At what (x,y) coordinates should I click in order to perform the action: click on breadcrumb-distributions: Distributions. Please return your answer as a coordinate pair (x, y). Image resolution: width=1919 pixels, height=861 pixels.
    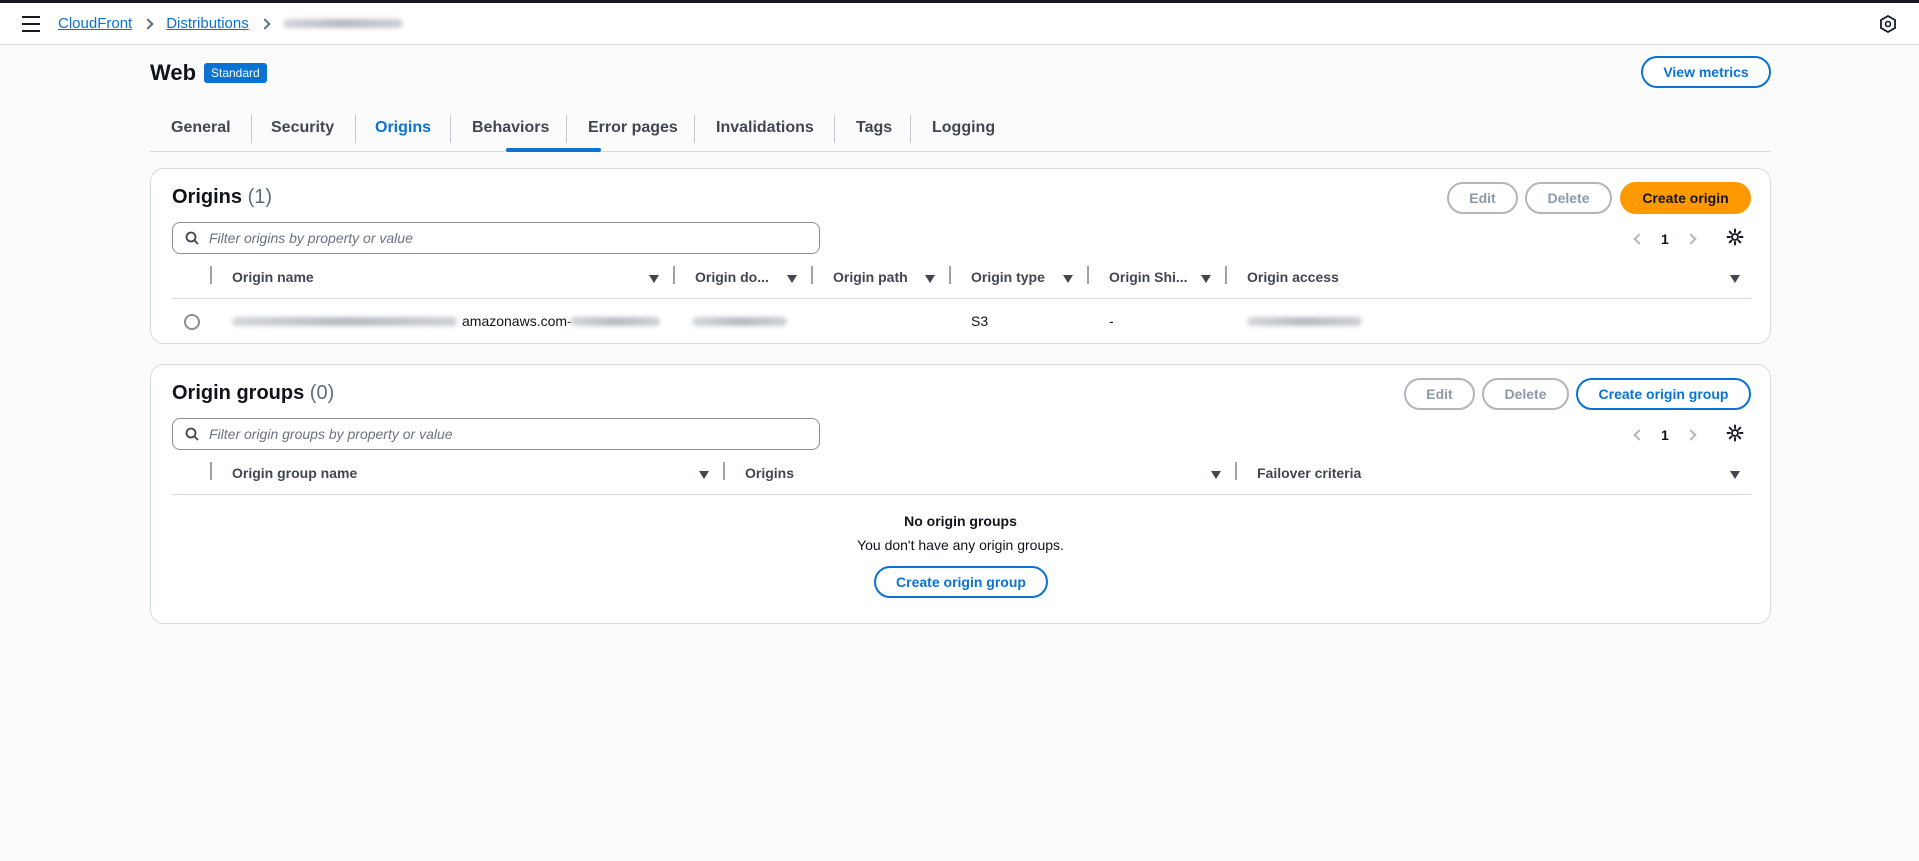
    Looking at the image, I should click on (207, 23).